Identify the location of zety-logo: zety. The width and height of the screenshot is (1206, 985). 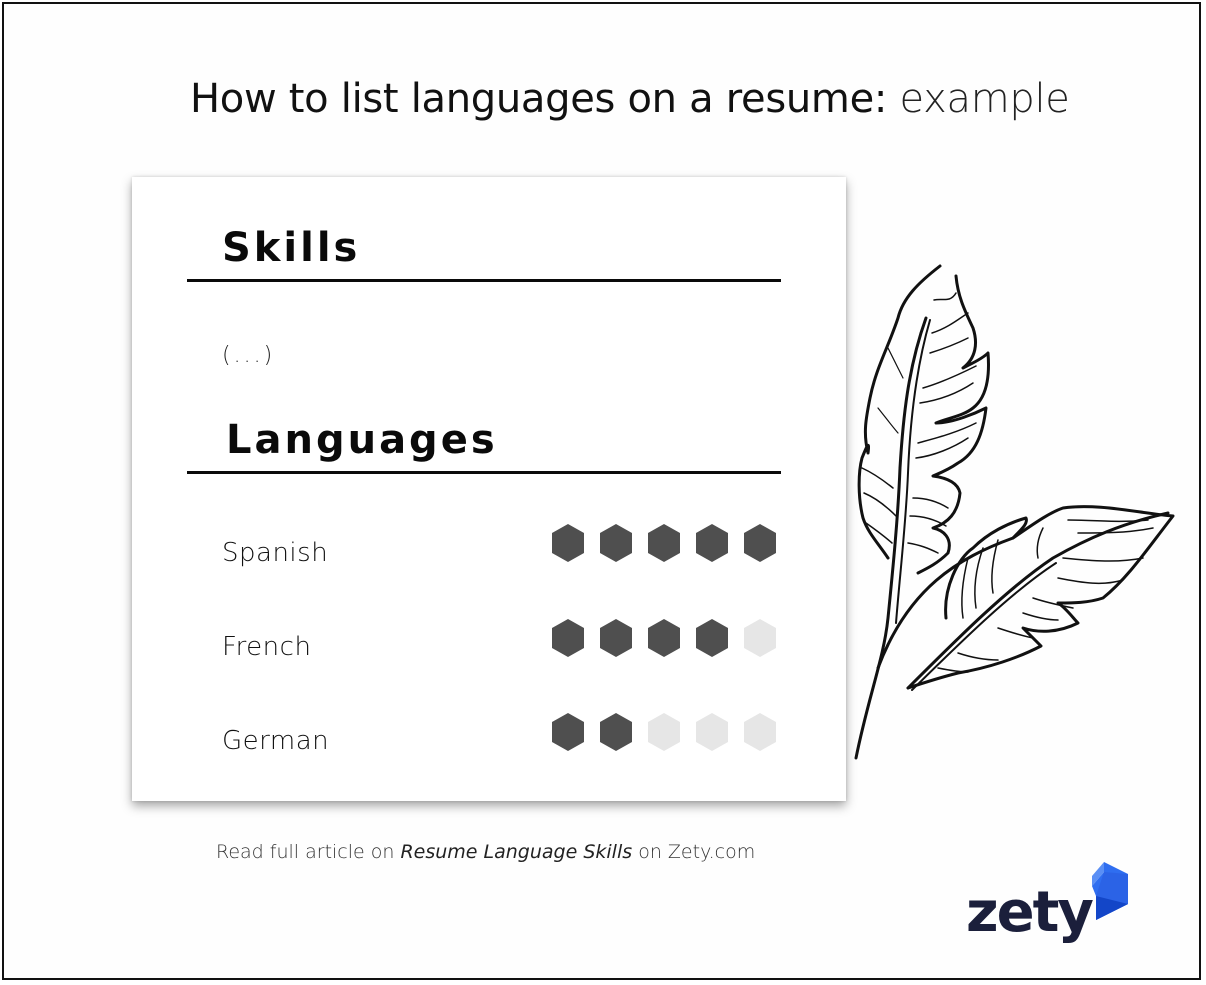
(1048, 904).